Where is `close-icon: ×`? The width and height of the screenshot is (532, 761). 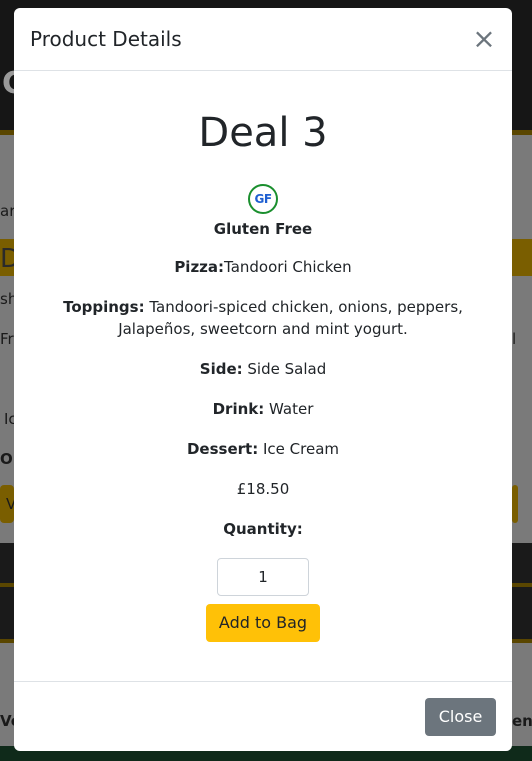 close-icon: × is located at coordinates (484, 39).